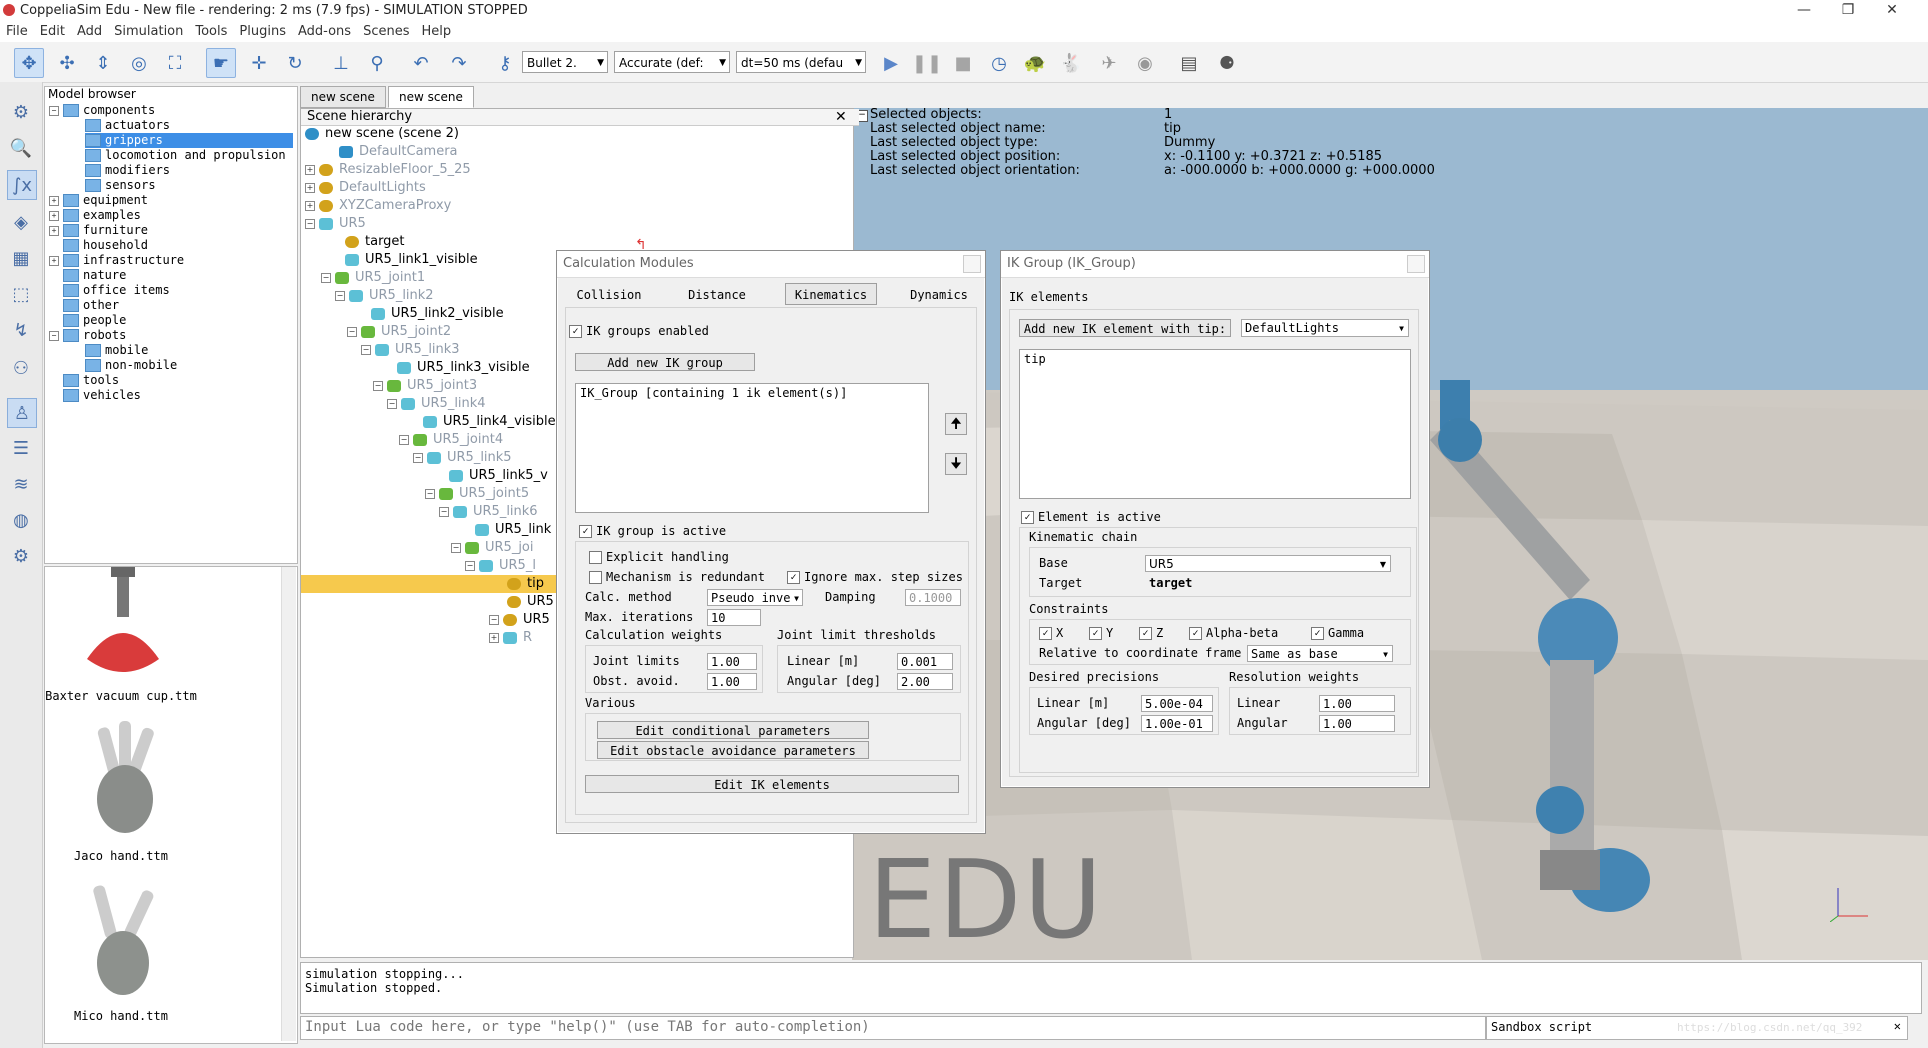  What do you see at coordinates (925, 661) in the screenshot?
I see `linear-threshold-field: 0.001` at bounding box center [925, 661].